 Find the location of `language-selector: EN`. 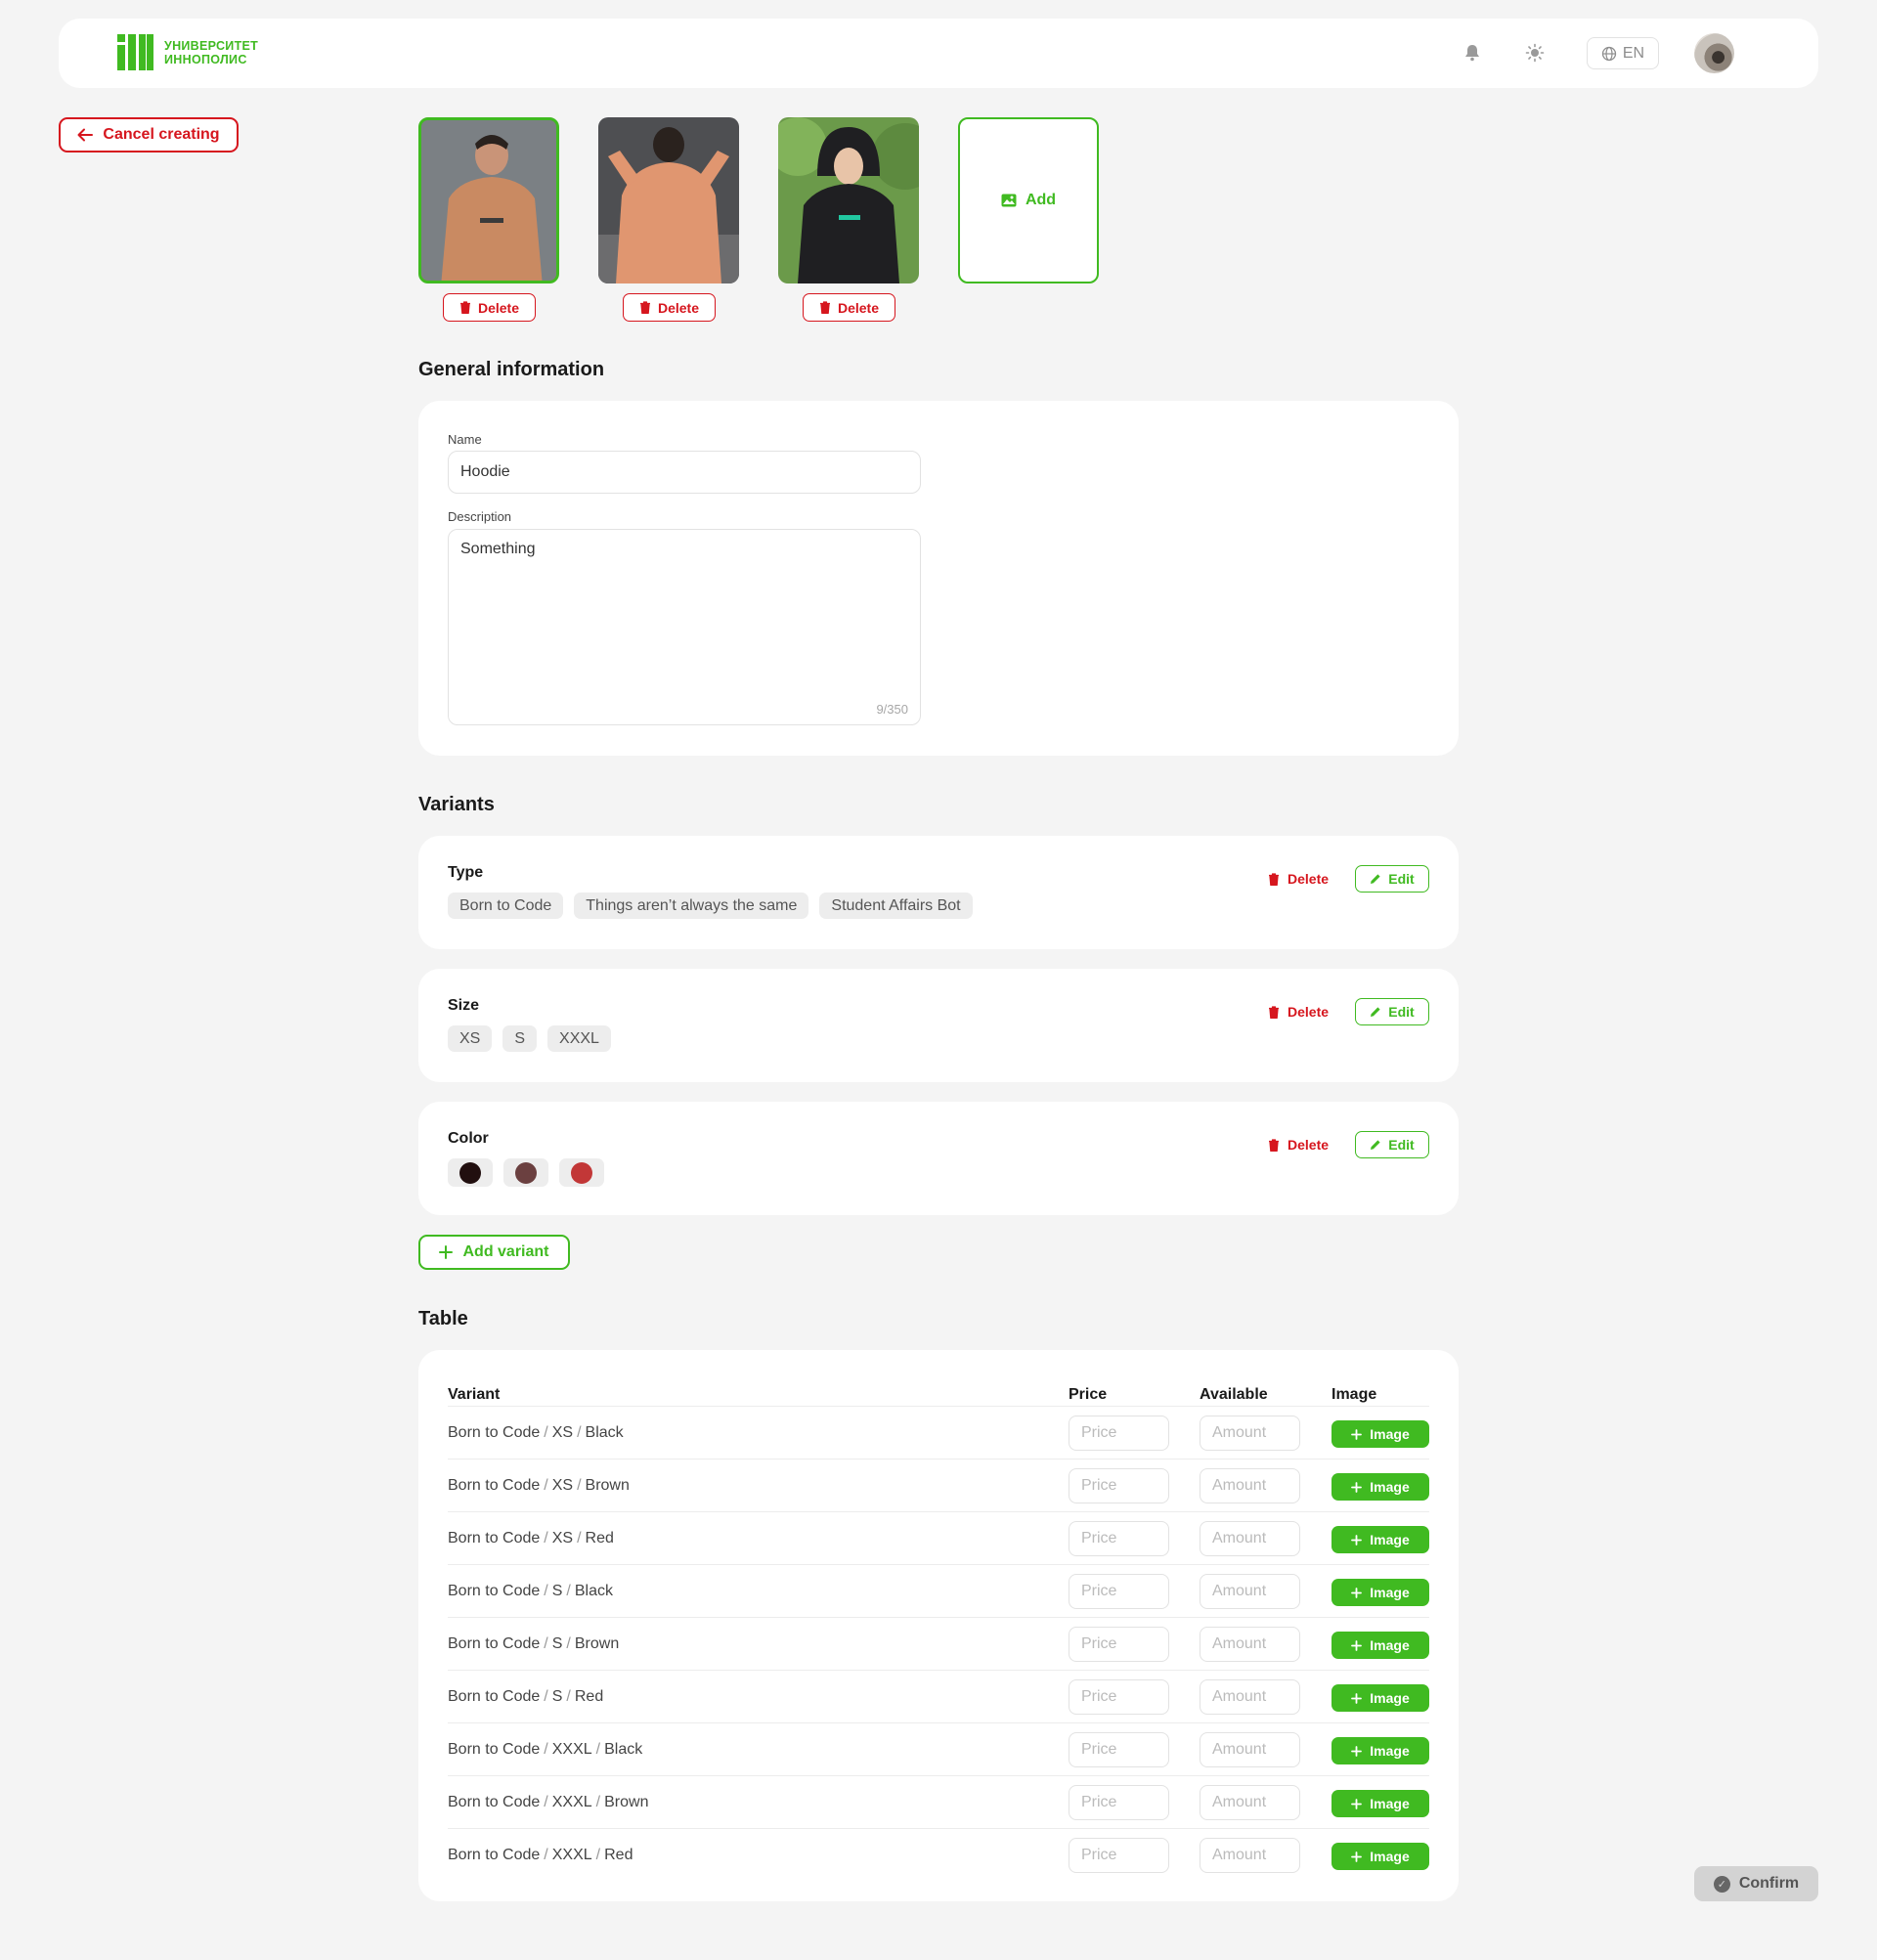

language-selector: EN is located at coordinates (1623, 53).